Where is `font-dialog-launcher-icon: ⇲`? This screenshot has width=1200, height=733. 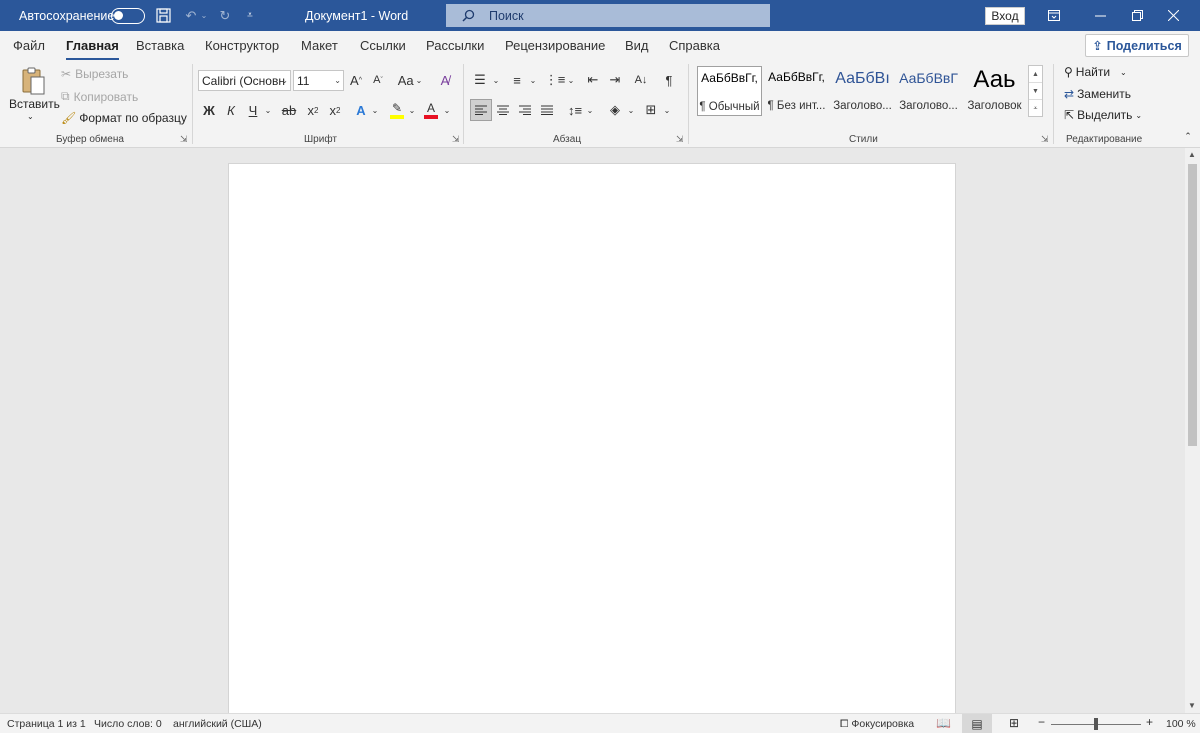 font-dialog-launcher-icon: ⇲ is located at coordinates (456, 139).